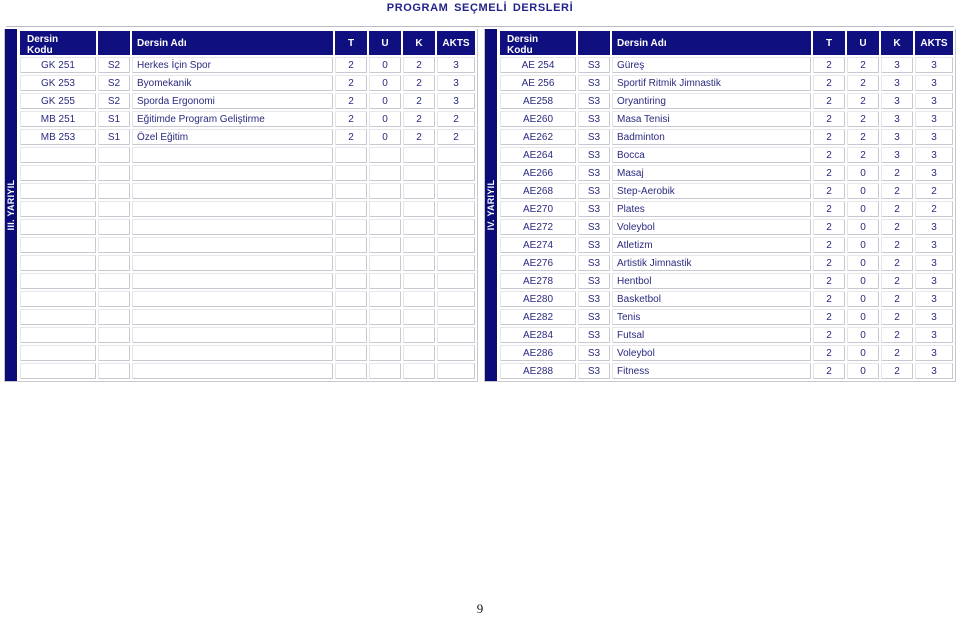 The height and width of the screenshot is (631, 960). What do you see at coordinates (538, 263) in the screenshot?
I see `cell-course-code: AE276` at bounding box center [538, 263].